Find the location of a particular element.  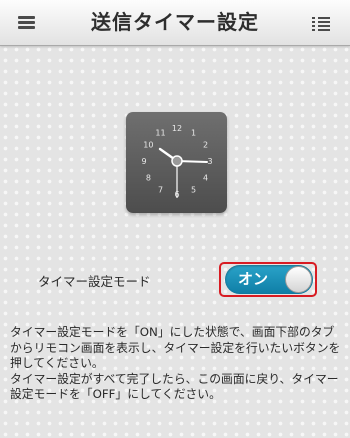

clock-face: 121234567891011 is located at coordinates (176, 161).